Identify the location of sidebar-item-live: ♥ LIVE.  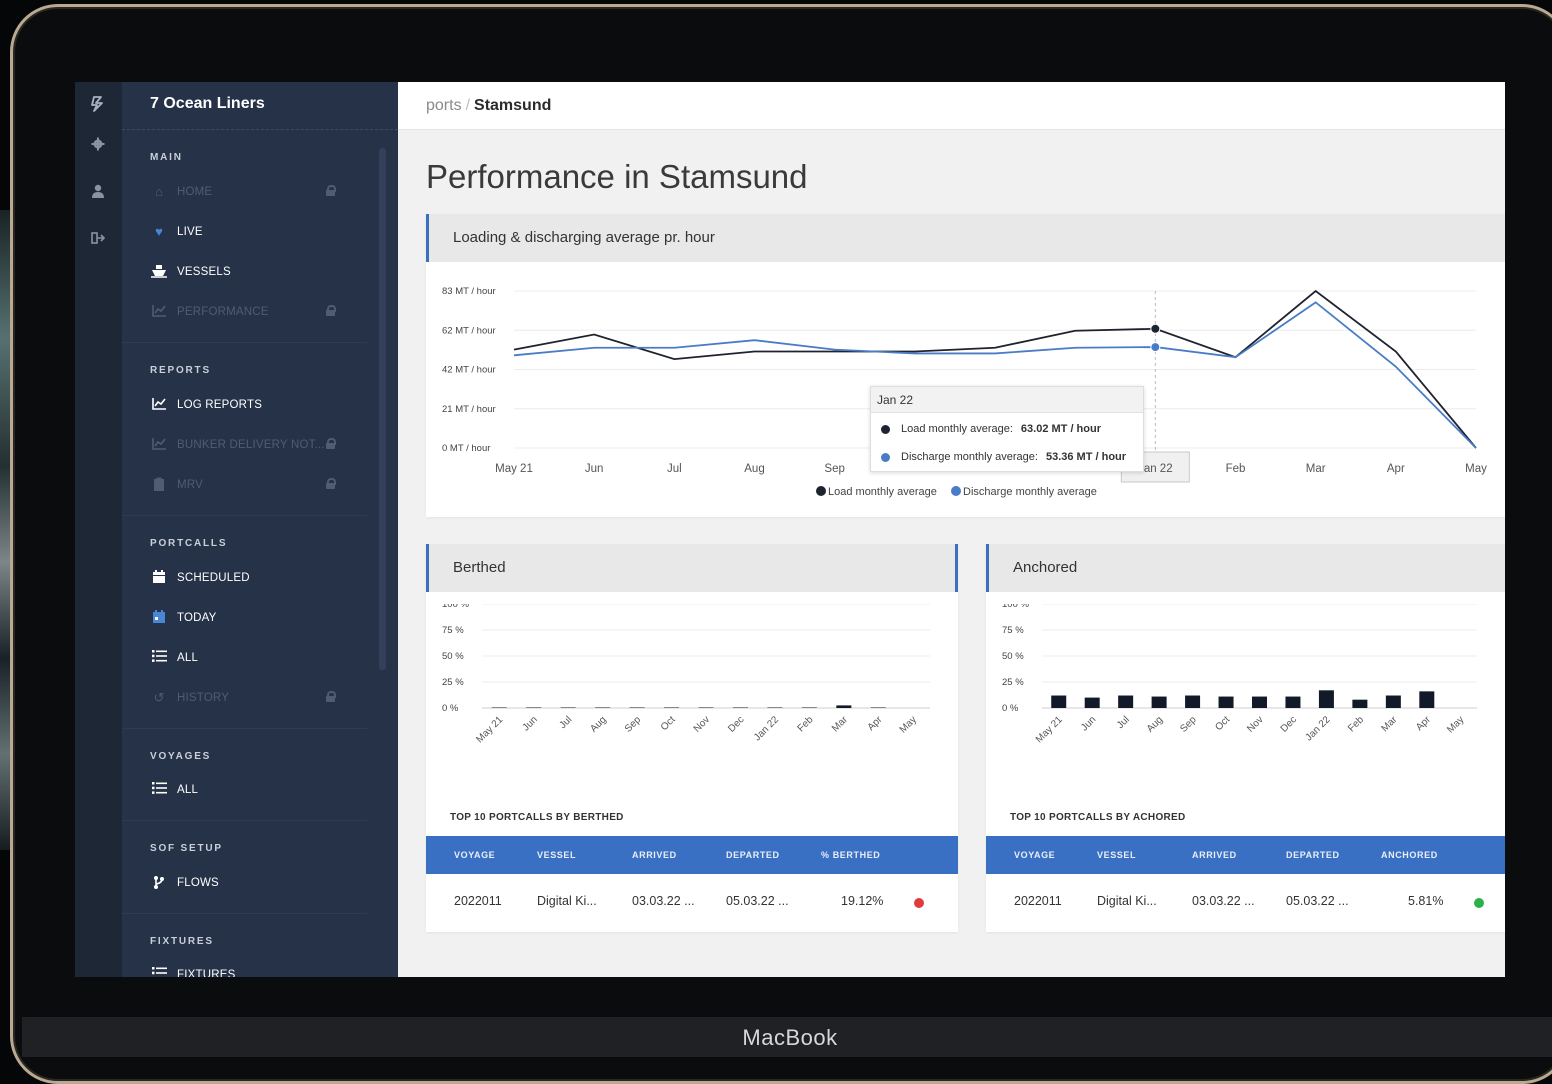
(245, 232).